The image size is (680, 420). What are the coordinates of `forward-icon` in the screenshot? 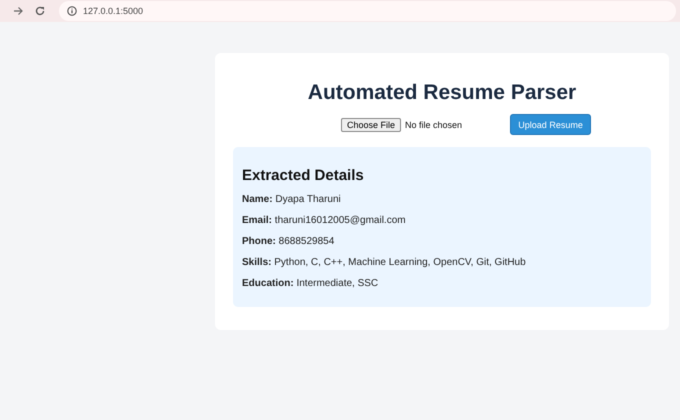 It's located at (18, 11).